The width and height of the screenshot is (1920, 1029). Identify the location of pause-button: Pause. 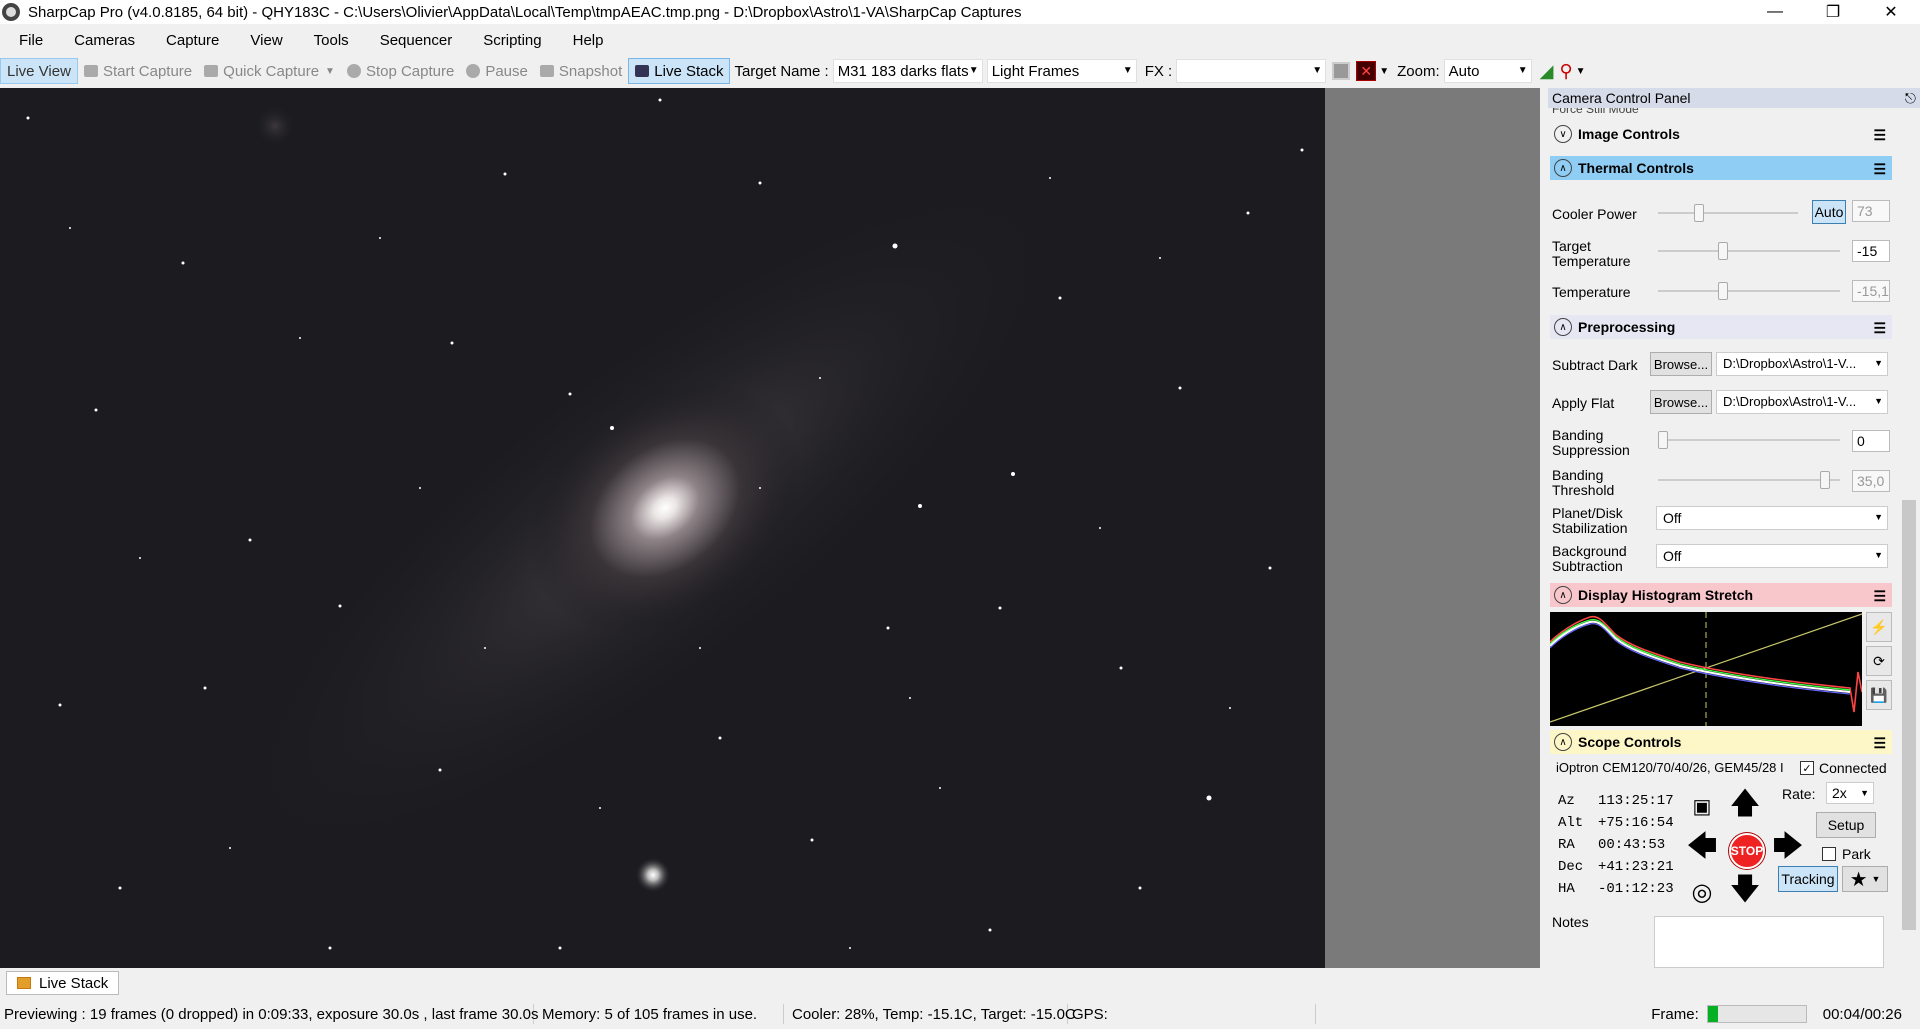
(497, 71).